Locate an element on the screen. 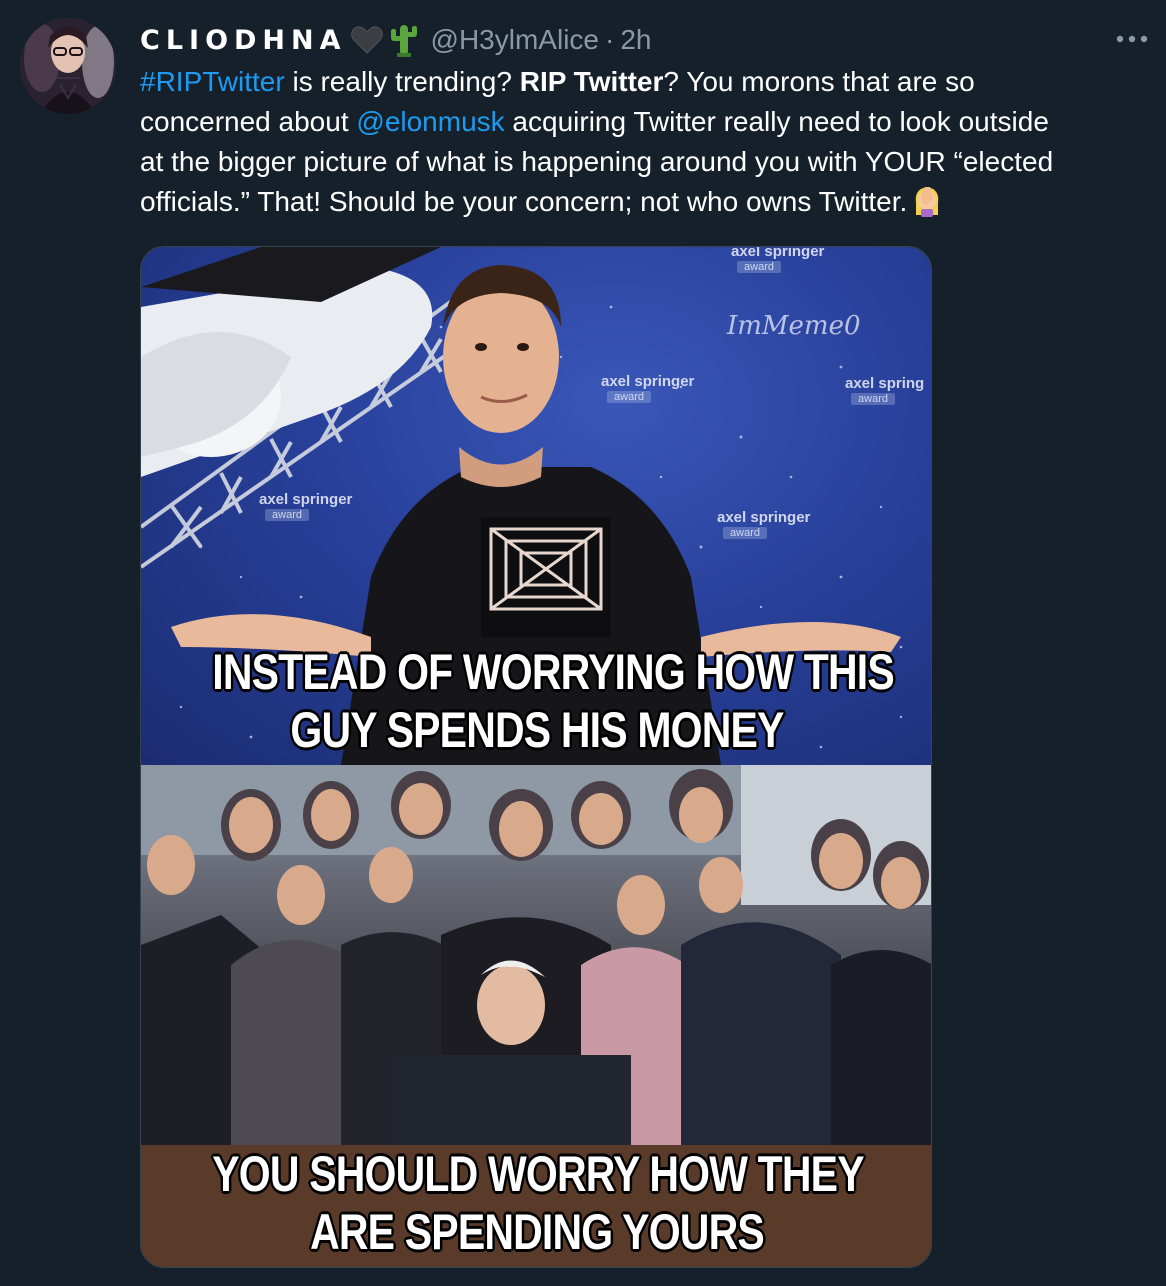  tweet-text-segment: ? You morons that are so is located at coordinates (819, 81).